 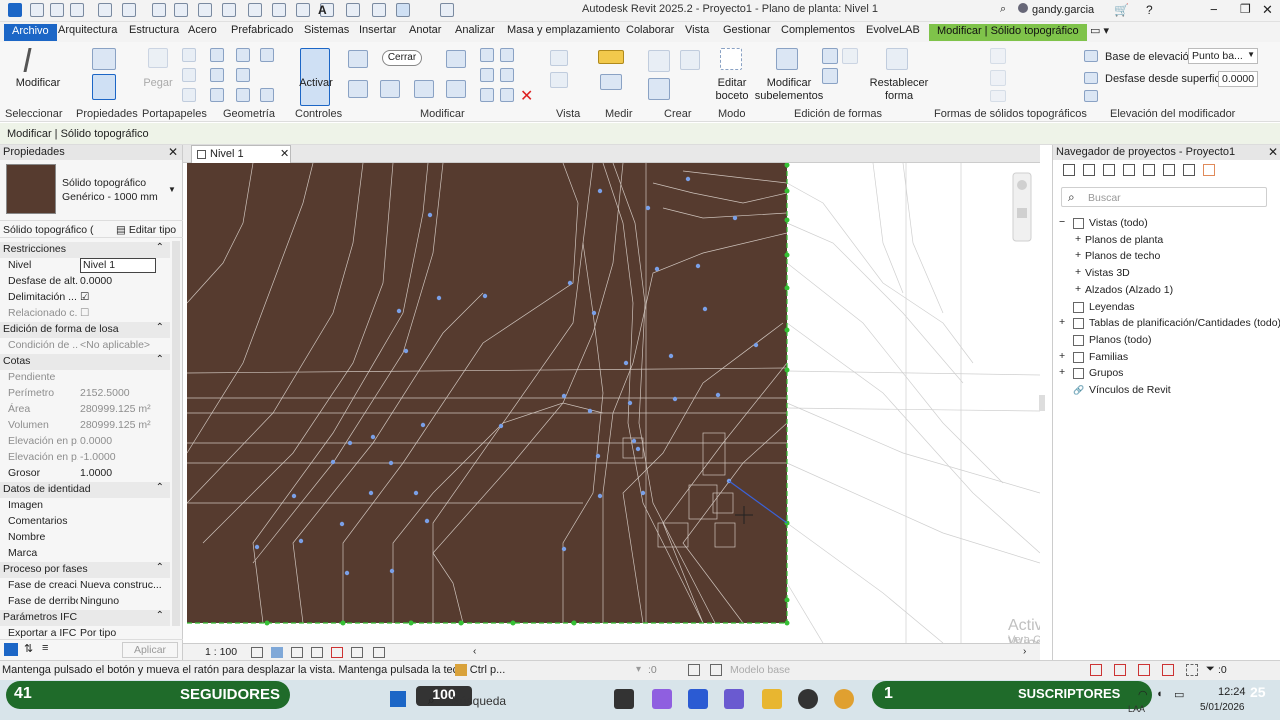 What do you see at coordinates (1024, 651) in the screenshot?
I see `scroll-right-icon: ›` at bounding box center [1024, 651].